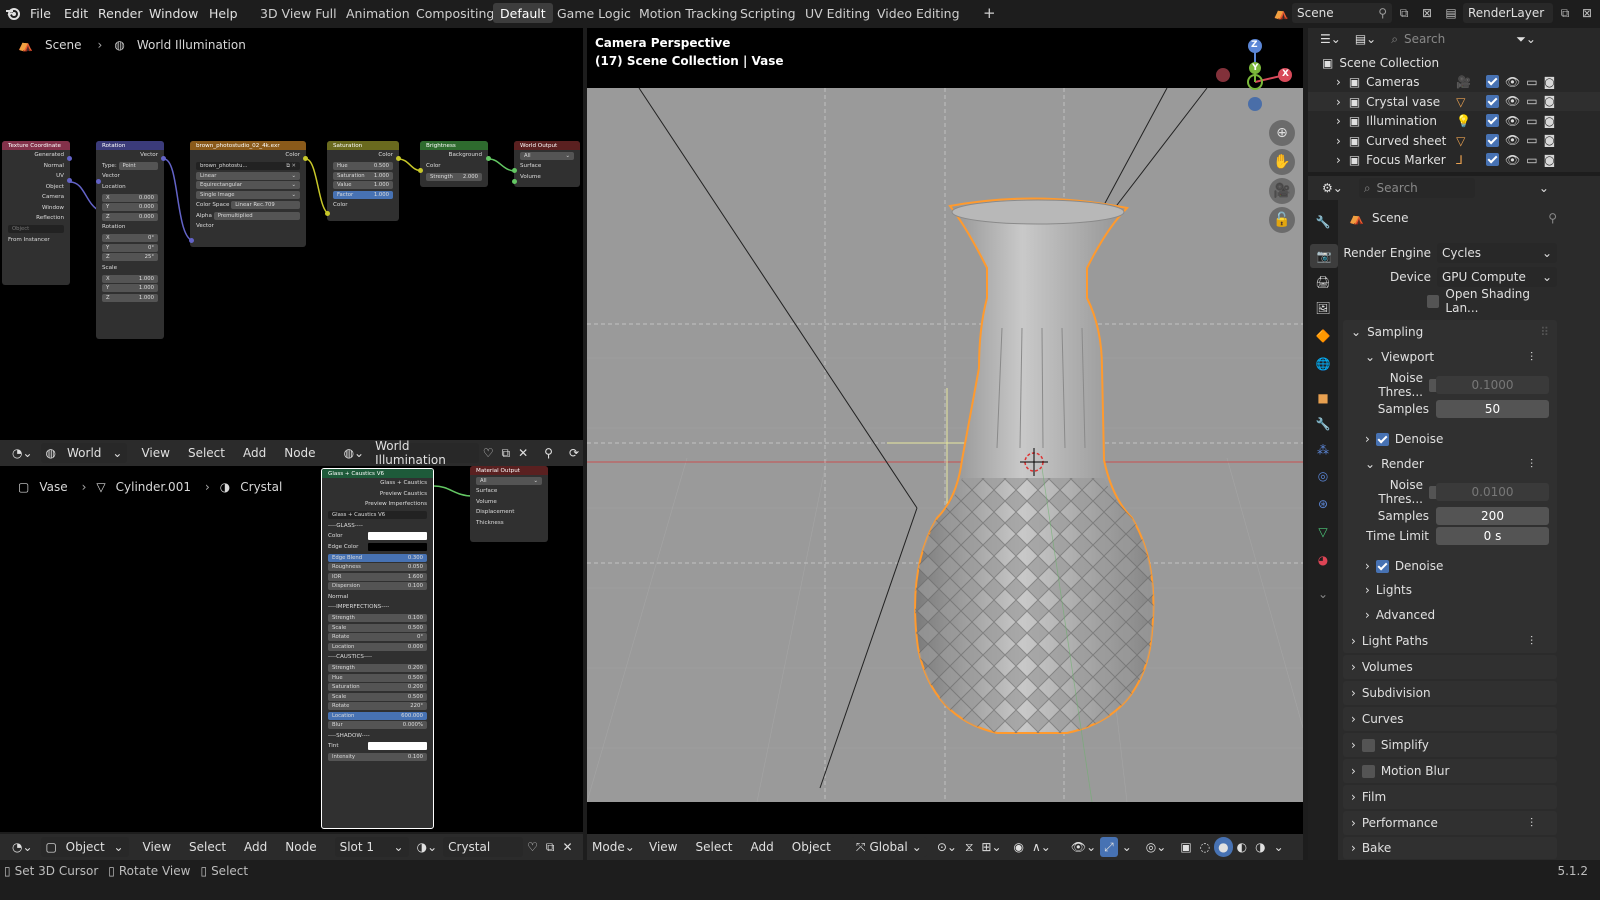 The height and width of the screenshot is (900, 1600). What do you see at coordinates (1450, 693) in the screenshot?
I see `panel-subdivision: › Subdivision` at bounding box center [1450, 693].